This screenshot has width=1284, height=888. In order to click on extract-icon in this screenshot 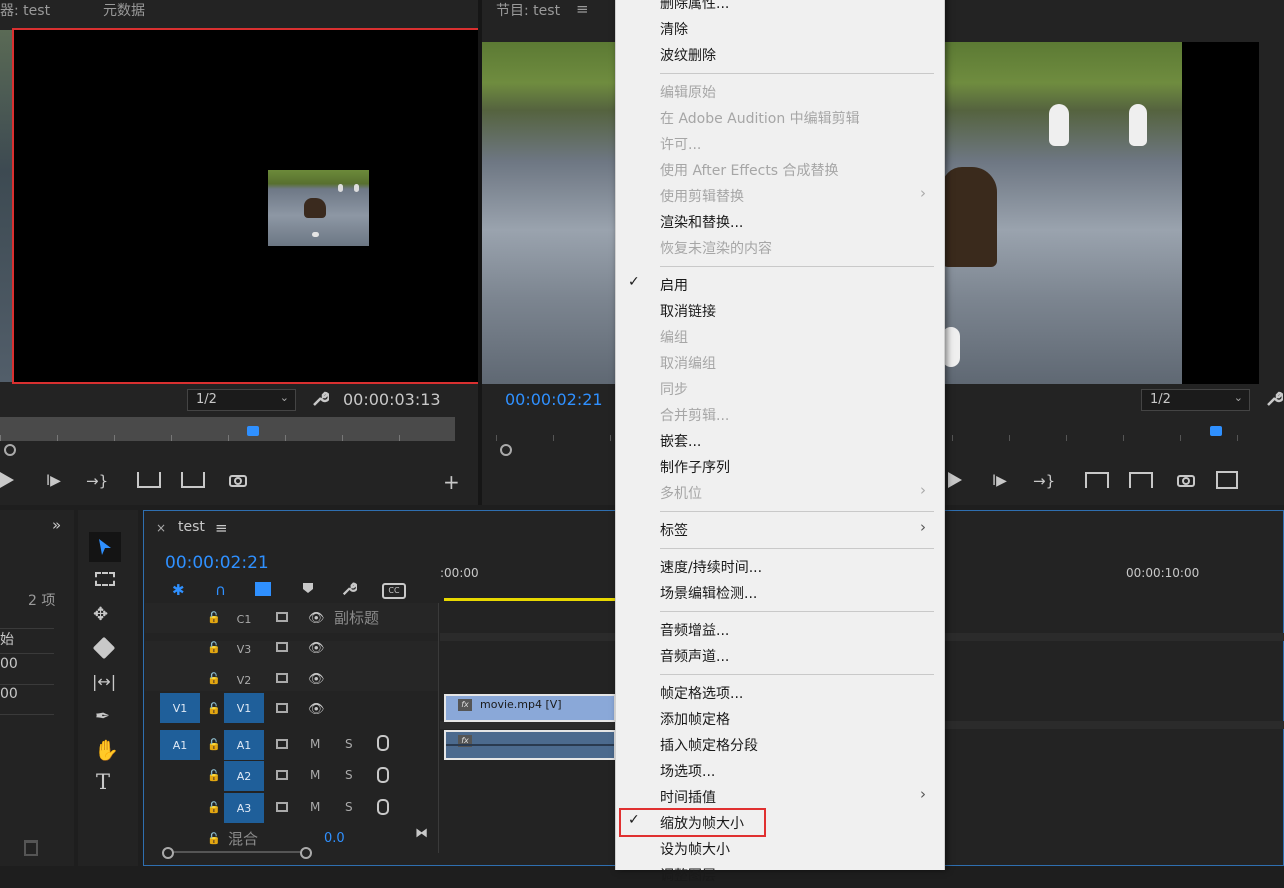, I will do `click(1141, 480)`.